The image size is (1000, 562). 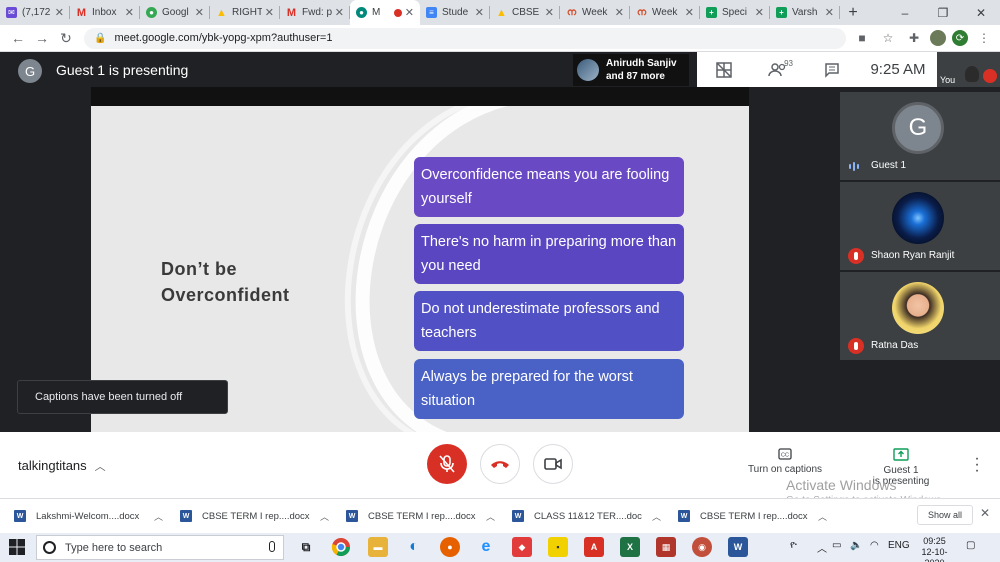 What do you see at coordinates (724, 69) in the screenshot?
I see `layout-grid-icon` at bounding box center [724, 69].